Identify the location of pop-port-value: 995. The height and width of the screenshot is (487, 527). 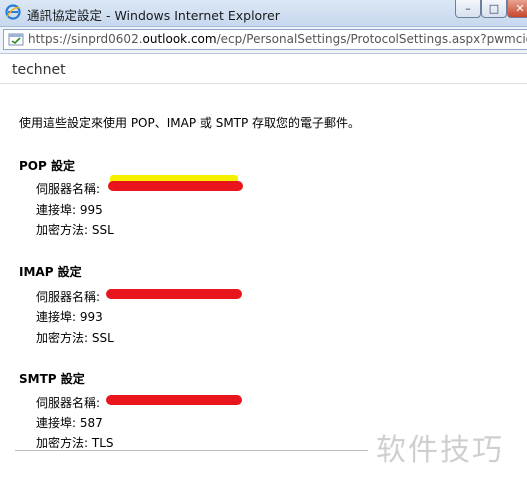
(91, 210).